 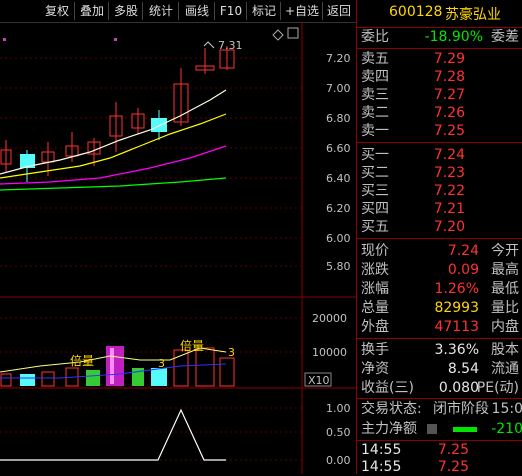 I want to click on diamond-icon, so click(x=278, y=35).